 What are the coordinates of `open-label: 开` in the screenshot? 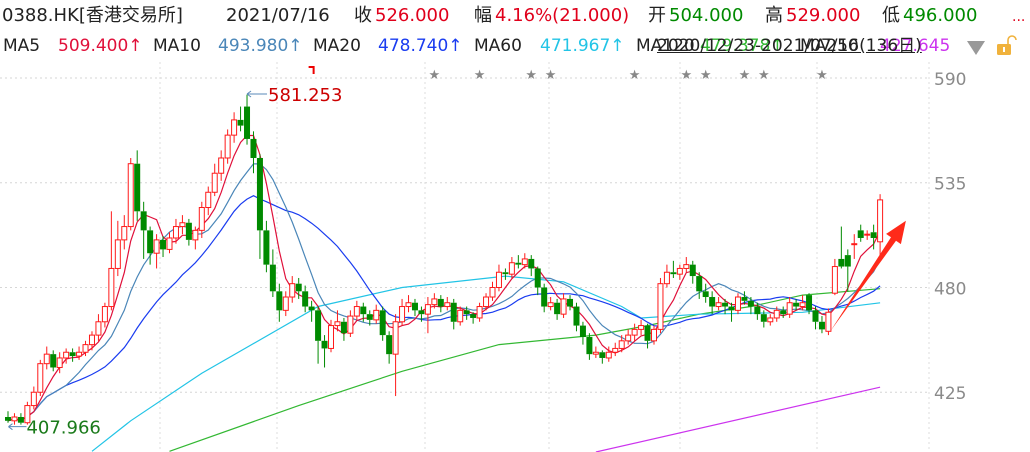 It's located at (657, 15).